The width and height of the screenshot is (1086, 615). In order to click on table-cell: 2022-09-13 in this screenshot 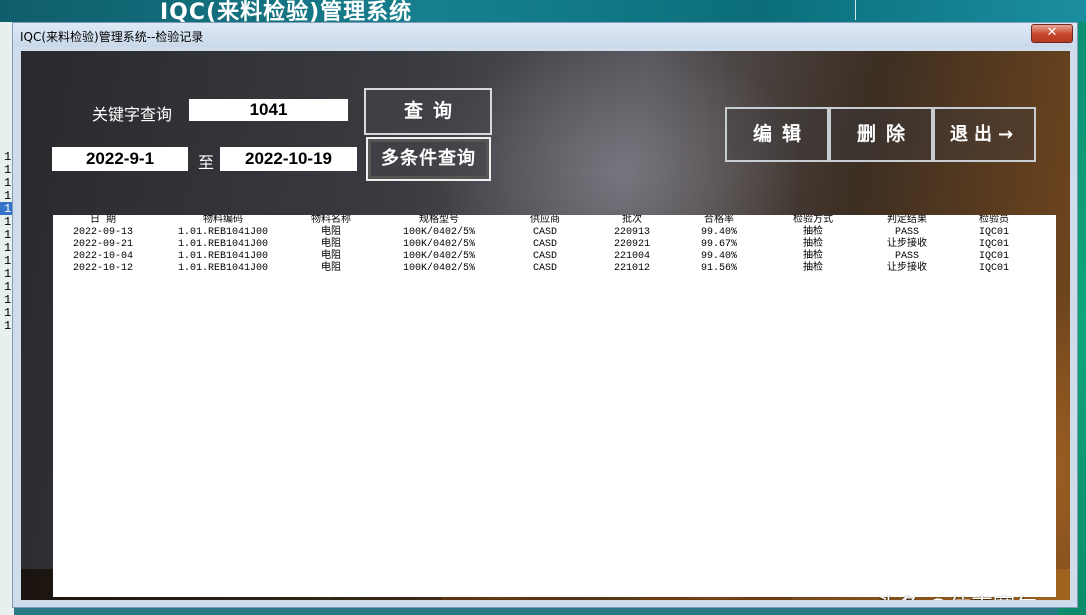, I will do `click(102, 232)`.